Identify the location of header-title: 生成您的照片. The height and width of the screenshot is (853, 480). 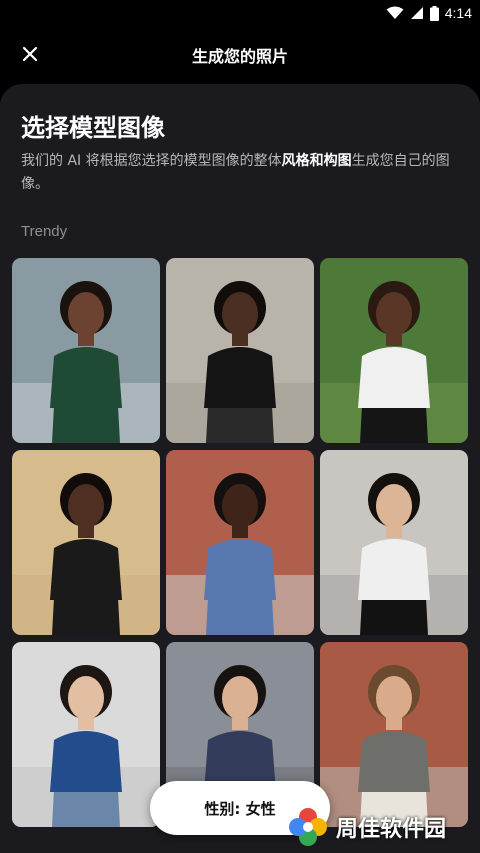
(239, 56).